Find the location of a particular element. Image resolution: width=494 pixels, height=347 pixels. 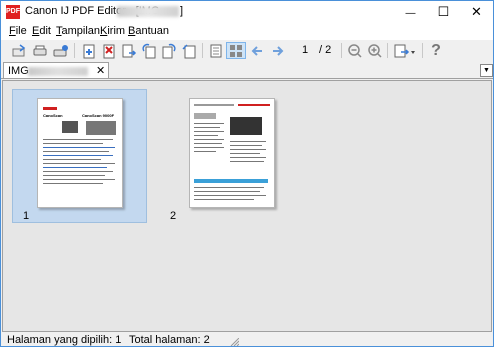

rotate-page-button is located at coordinates (189, 50).